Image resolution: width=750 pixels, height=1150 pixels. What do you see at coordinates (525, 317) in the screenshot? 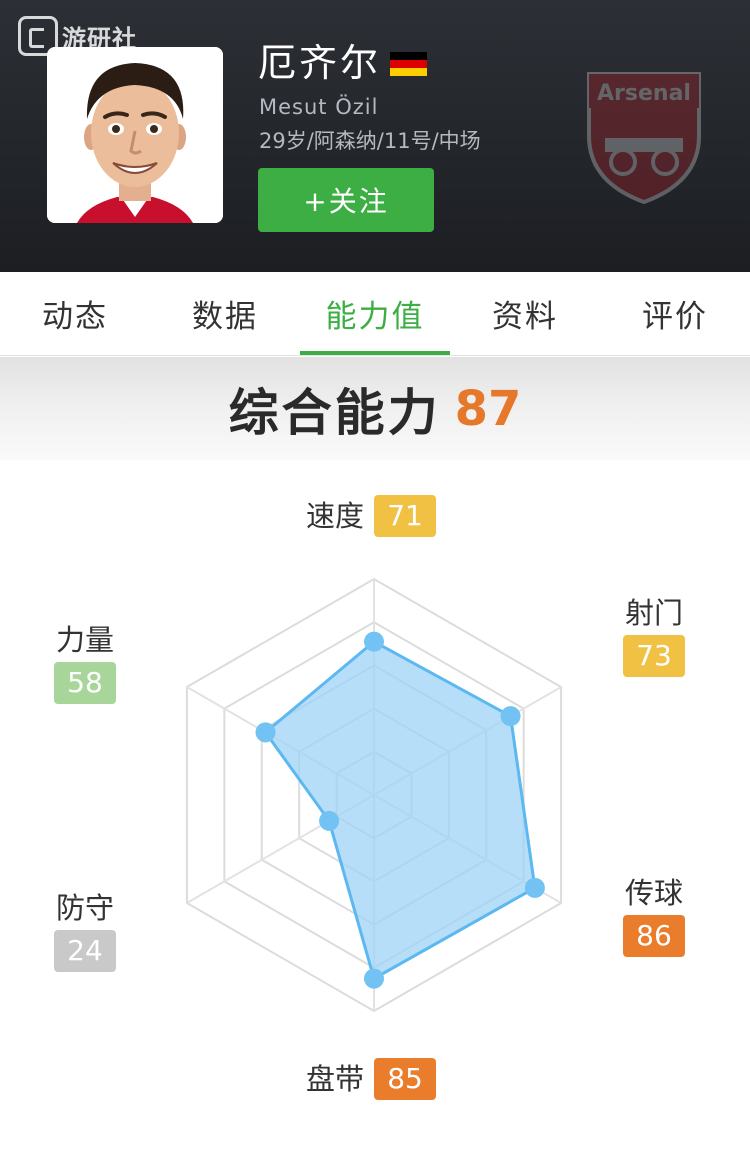
I see `tab-label: 资料` at bounding box center [525, 317].